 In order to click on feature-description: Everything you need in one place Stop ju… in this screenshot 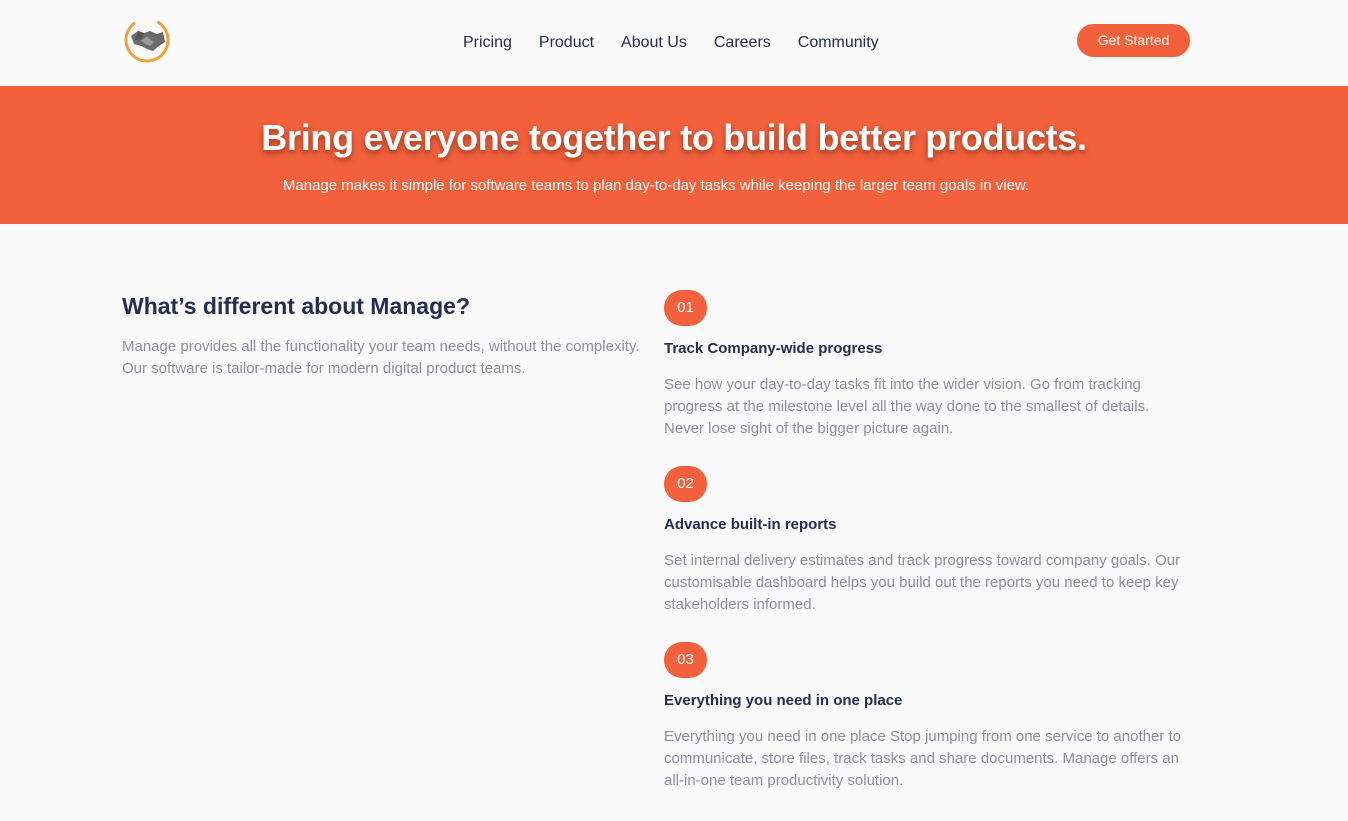, I will do `click(922, 758)`.